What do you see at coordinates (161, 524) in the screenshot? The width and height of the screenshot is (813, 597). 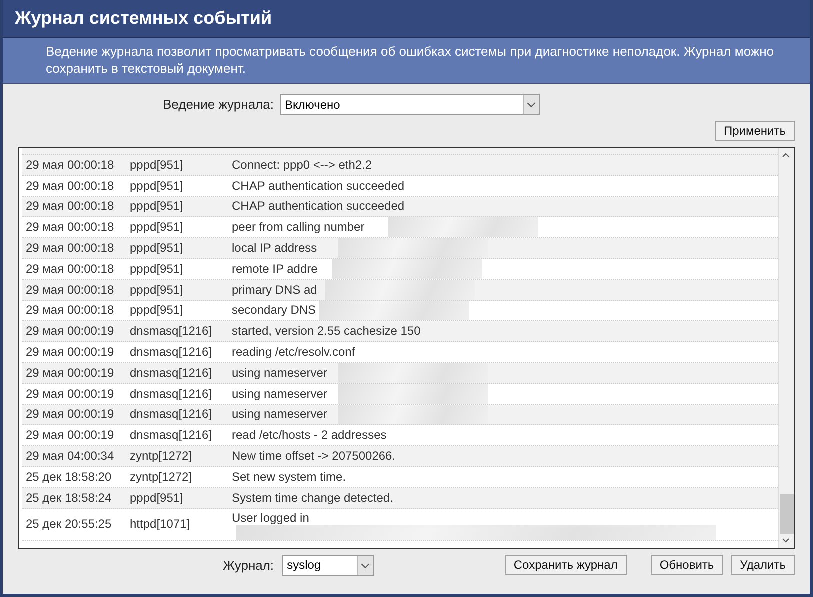 I see `log-process: httpd[1071]` at bounding box center [161, 524].